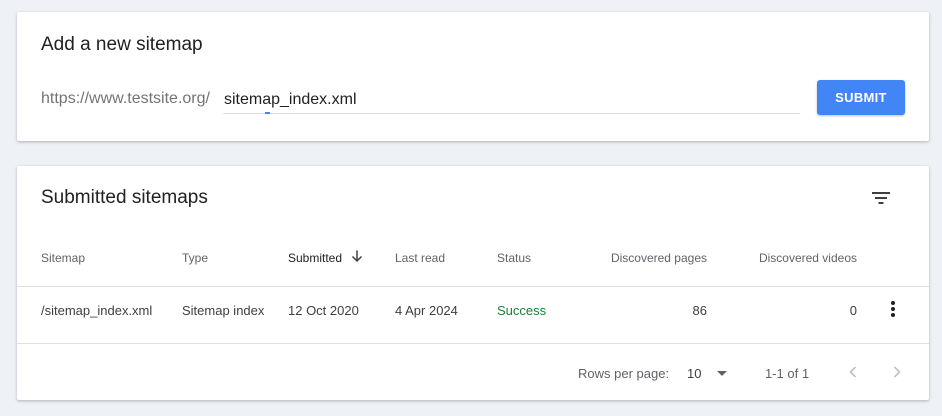 The width and height of the screenshot is (942, 416). Describe the element at coordinates (511, 100) in the screenshot. I see `sitemap-url-input` at that location.